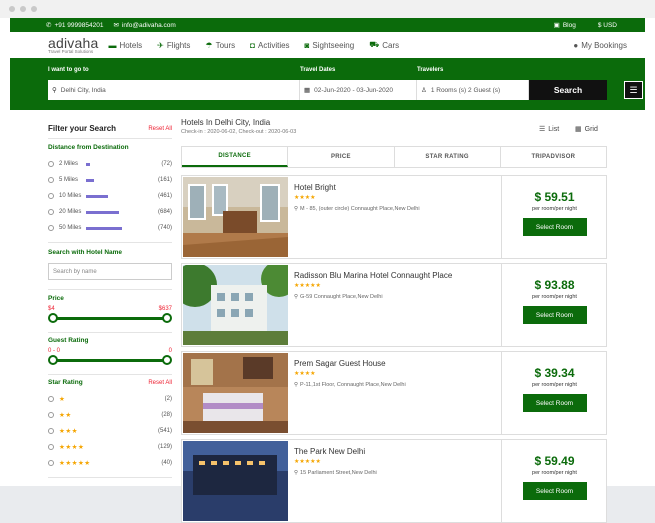 The image size is (655, 523). I want to click on nav-my-bookings: ● My Bookings, so click(600, 45).